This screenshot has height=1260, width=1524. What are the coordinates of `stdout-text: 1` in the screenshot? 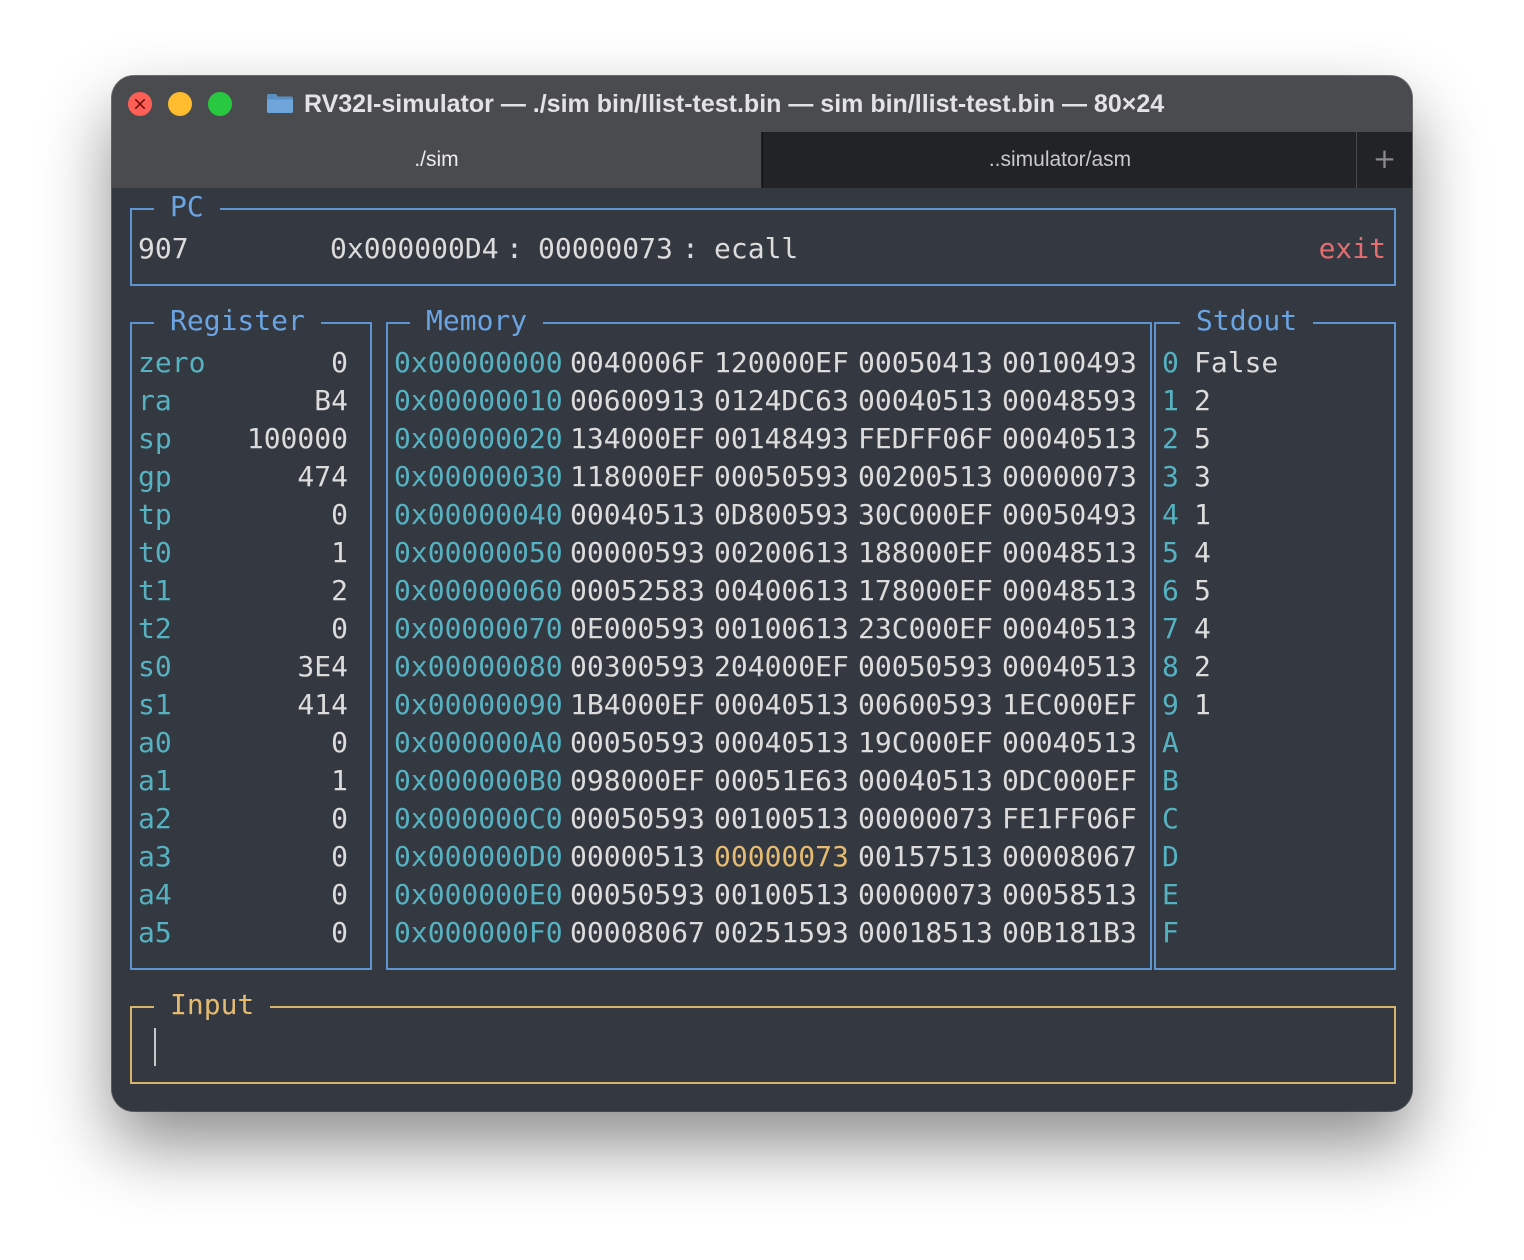 It's located at (1202, 514).